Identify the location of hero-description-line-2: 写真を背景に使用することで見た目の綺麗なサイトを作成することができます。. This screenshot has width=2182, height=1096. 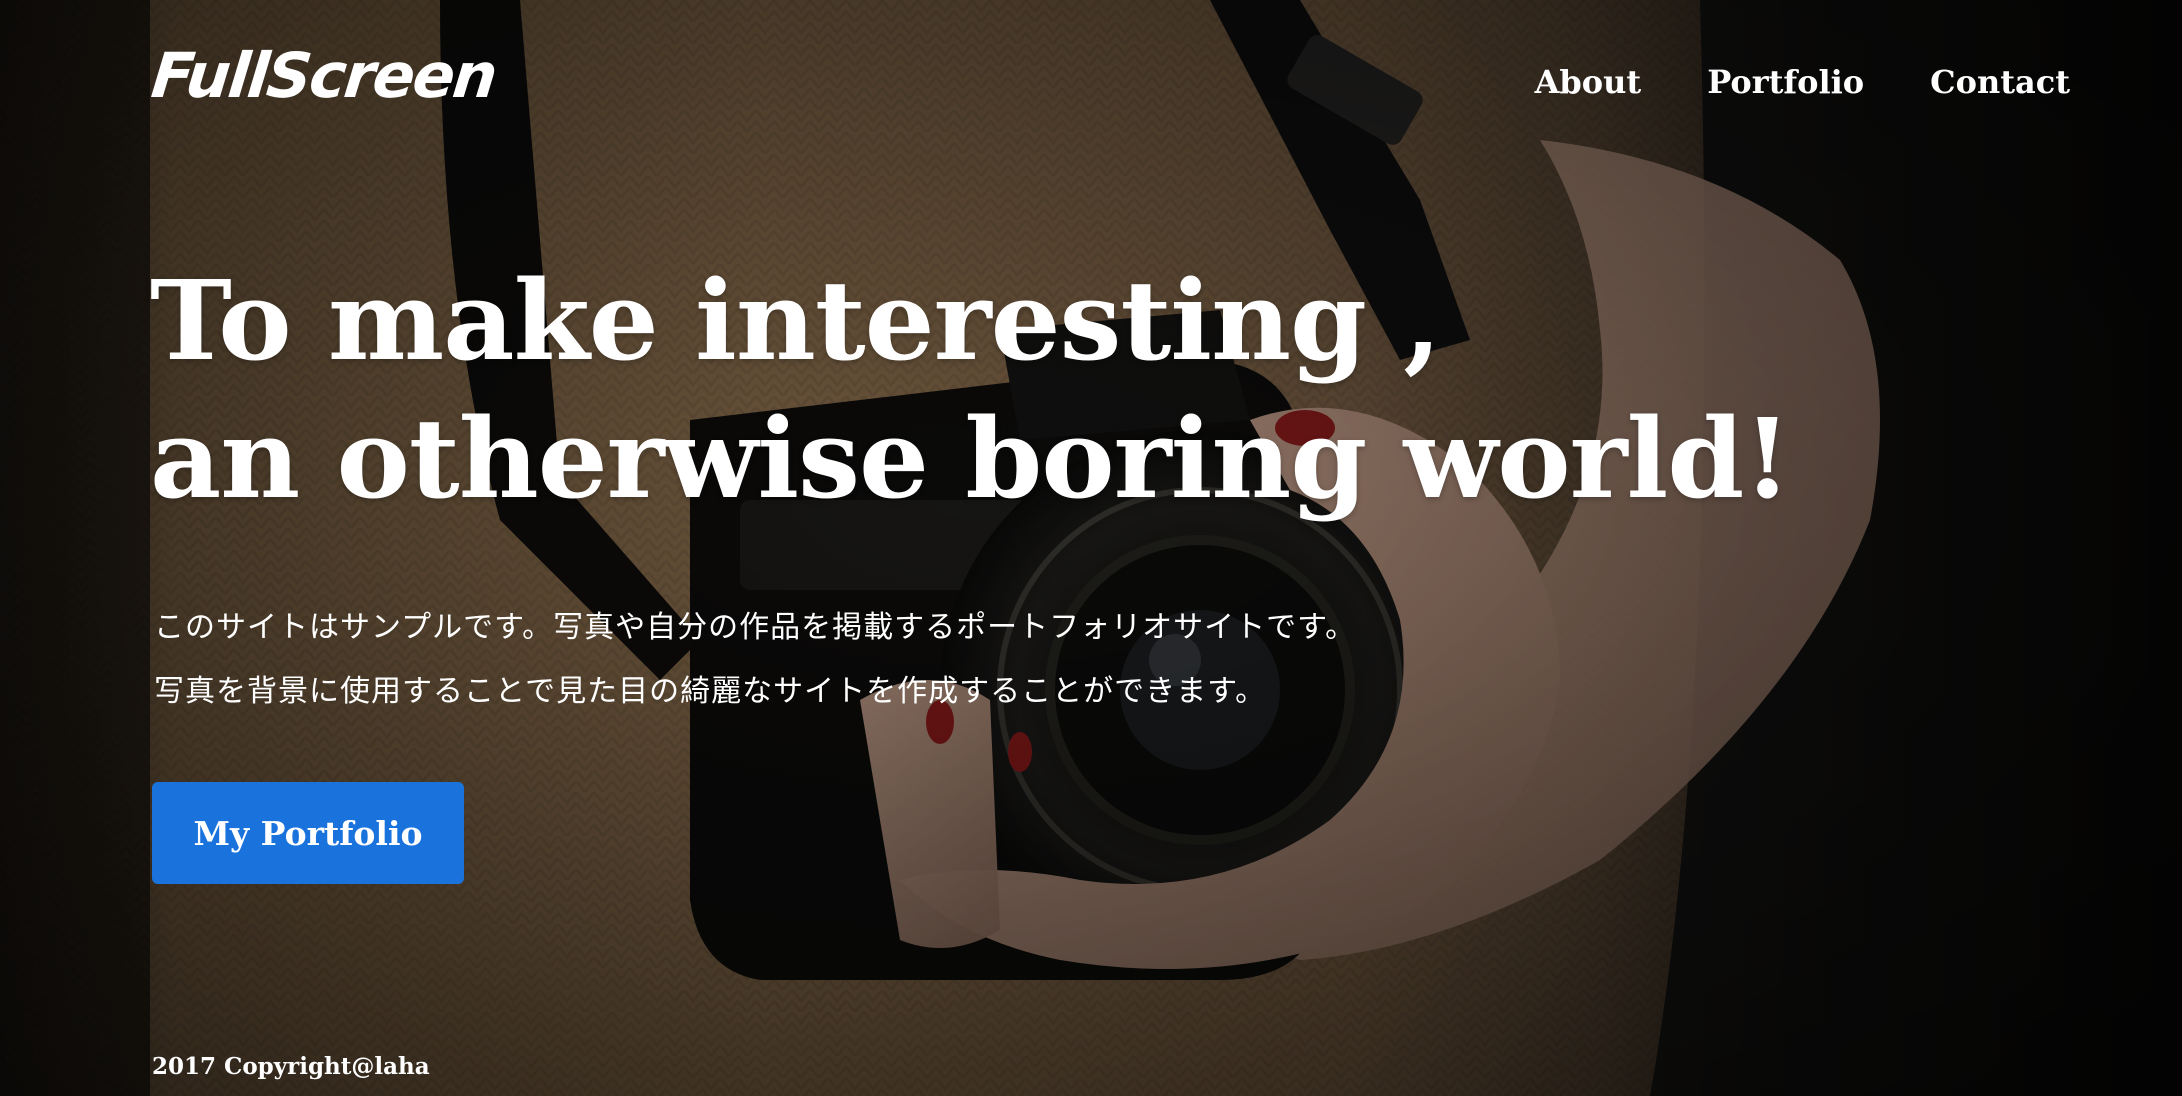
(710, 691).